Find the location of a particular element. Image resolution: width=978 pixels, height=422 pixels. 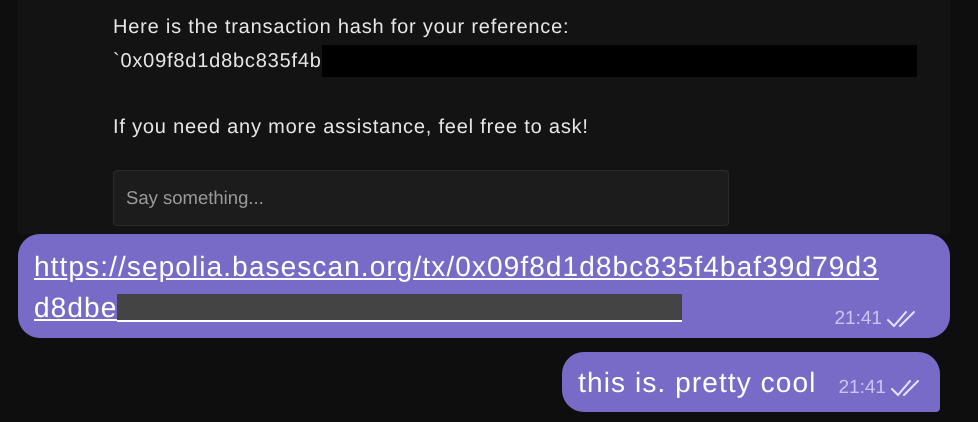

message-link: https://sepolia.basescan.org/tx/0x09f8d1d8bc835f4baf39d79d3 is located at coordinates (456, 267).